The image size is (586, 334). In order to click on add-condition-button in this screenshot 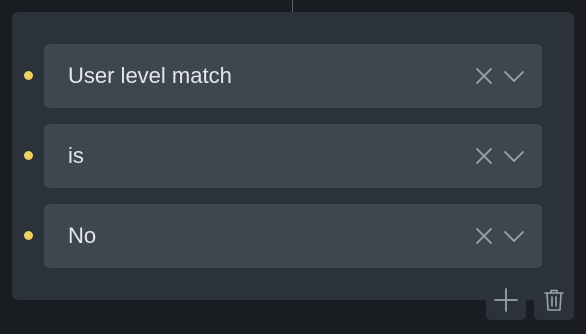, I will do `click(506, 300)`.